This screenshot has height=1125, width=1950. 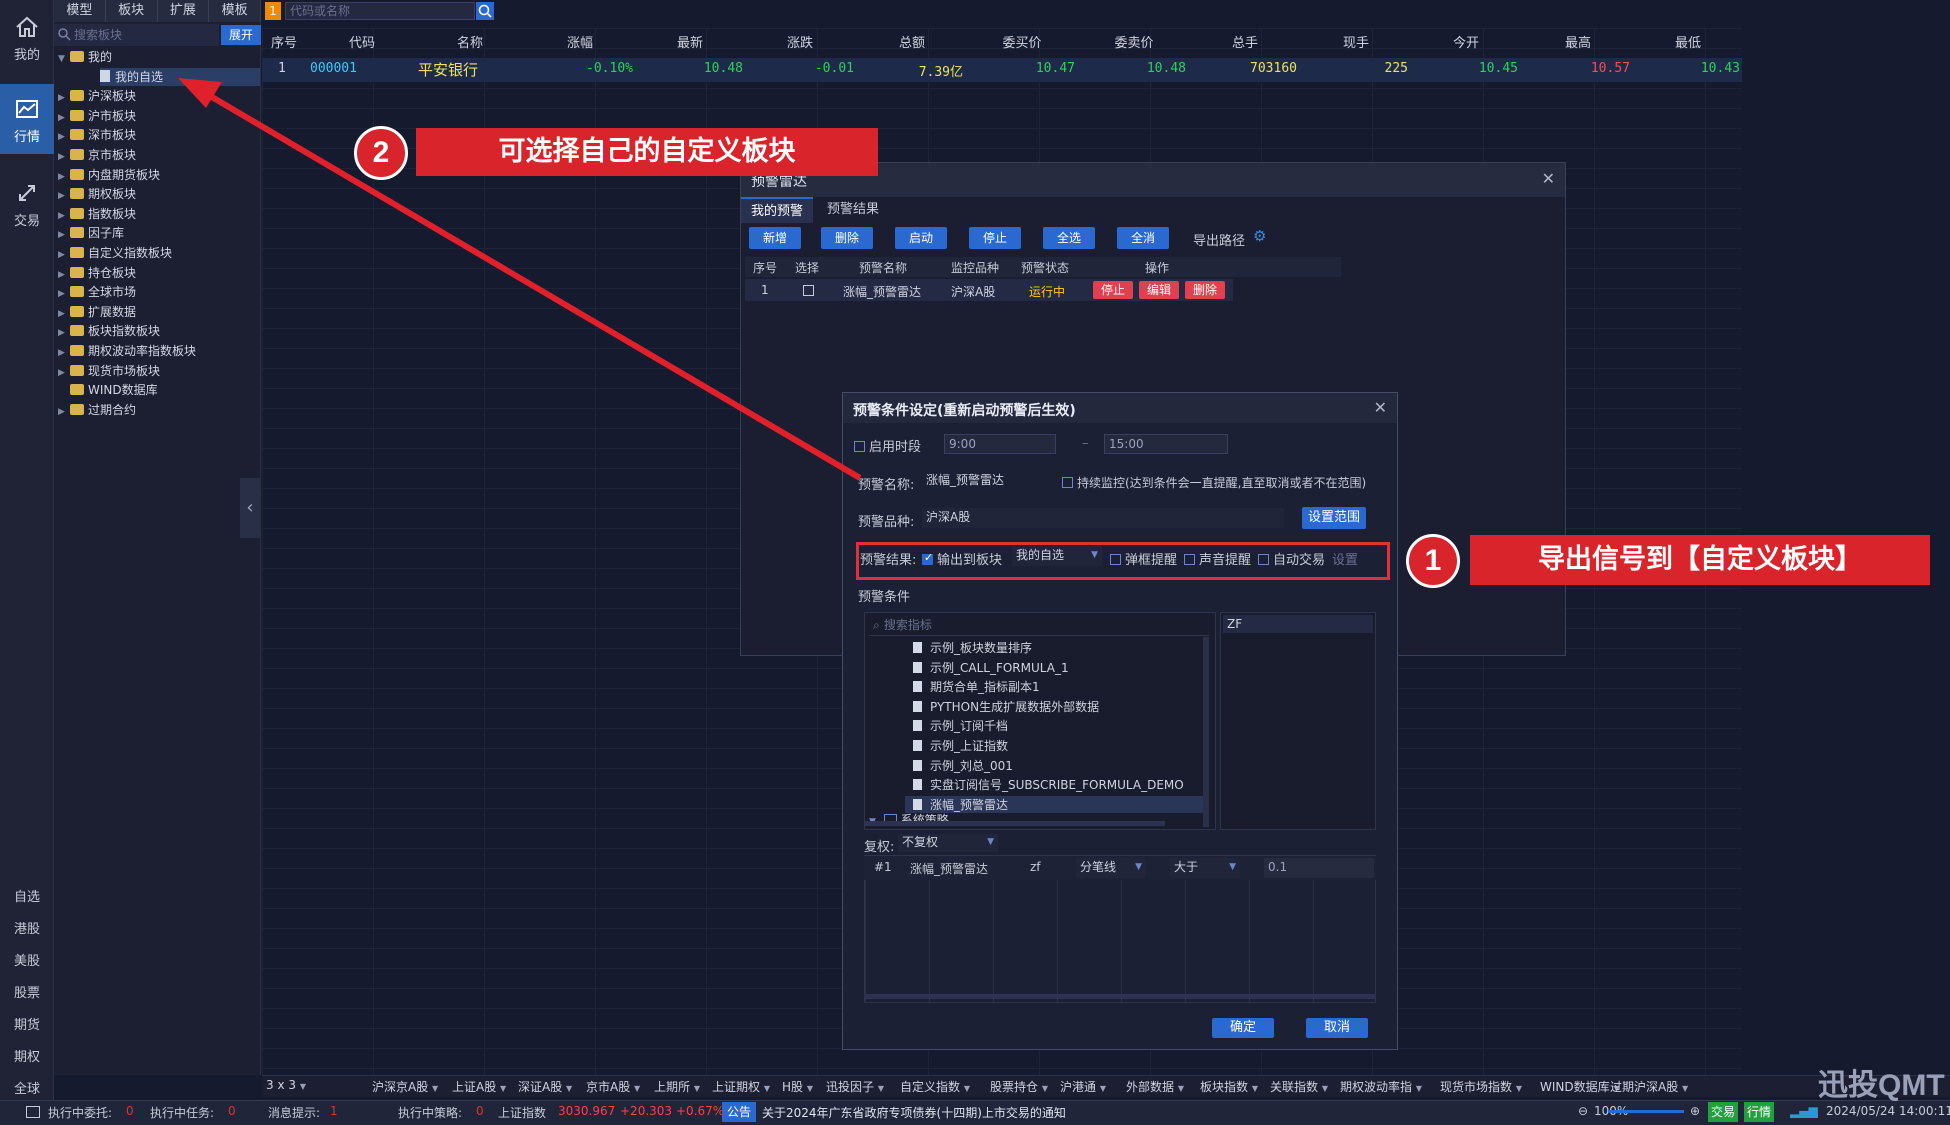 I want to click on zoom-slider, so click(x=1646, y=1111).